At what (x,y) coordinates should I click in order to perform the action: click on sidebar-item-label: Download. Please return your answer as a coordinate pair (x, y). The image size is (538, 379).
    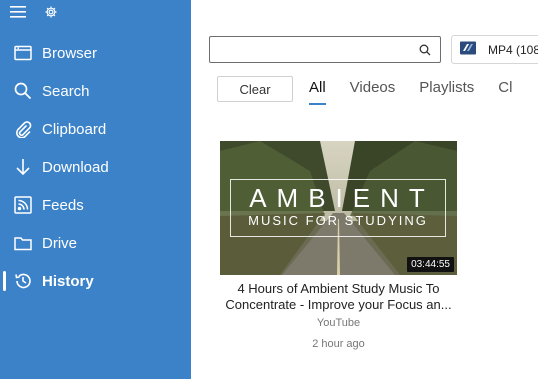
    Looking at the image, I should click on (75, 167).